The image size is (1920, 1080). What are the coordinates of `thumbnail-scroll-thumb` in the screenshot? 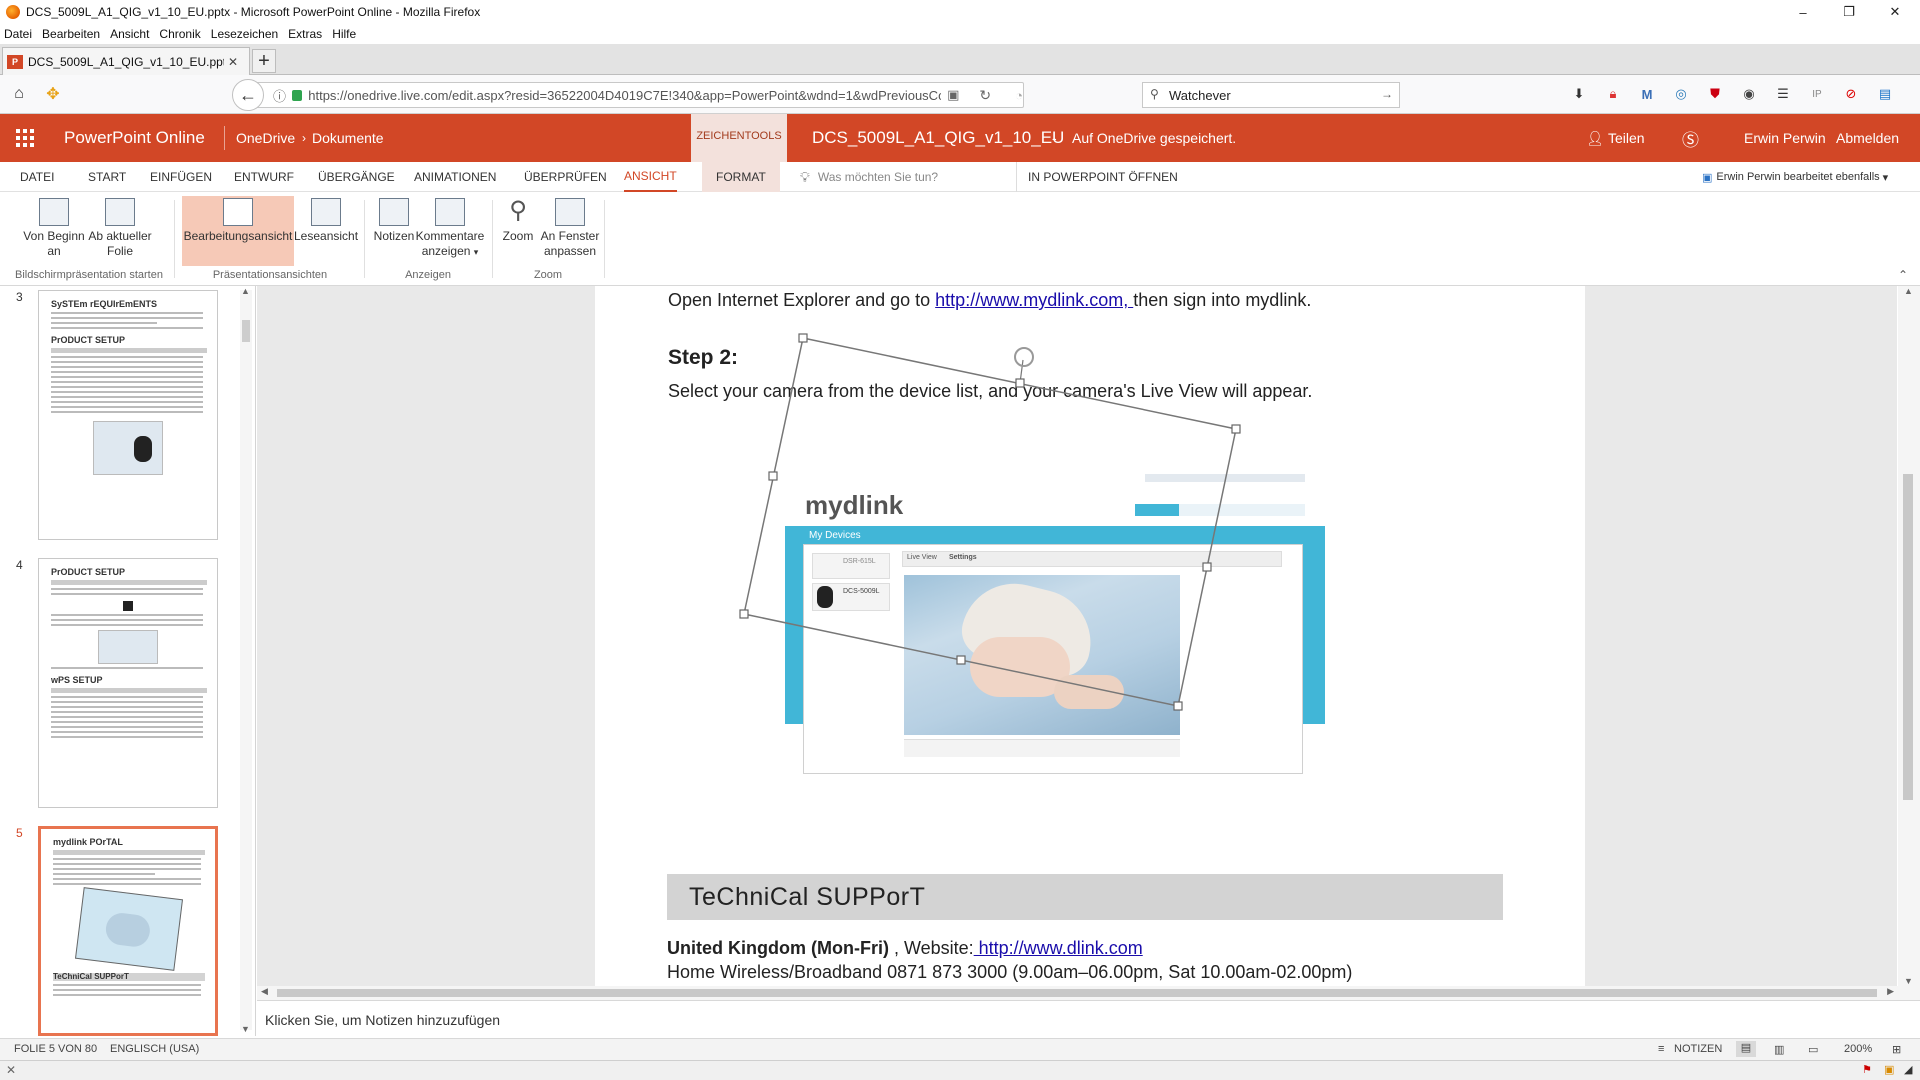 It's located at (246, 331).